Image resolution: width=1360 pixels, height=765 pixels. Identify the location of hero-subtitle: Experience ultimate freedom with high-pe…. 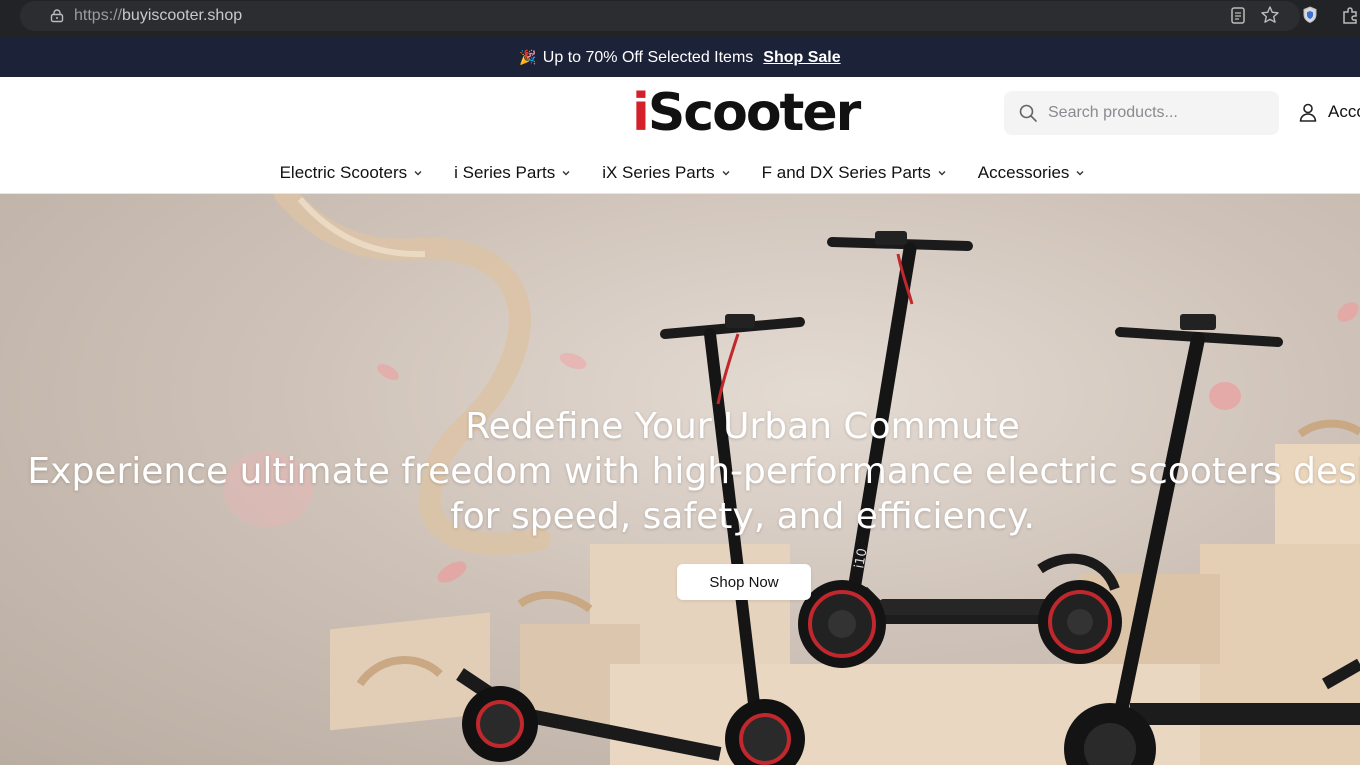
(693, 494).